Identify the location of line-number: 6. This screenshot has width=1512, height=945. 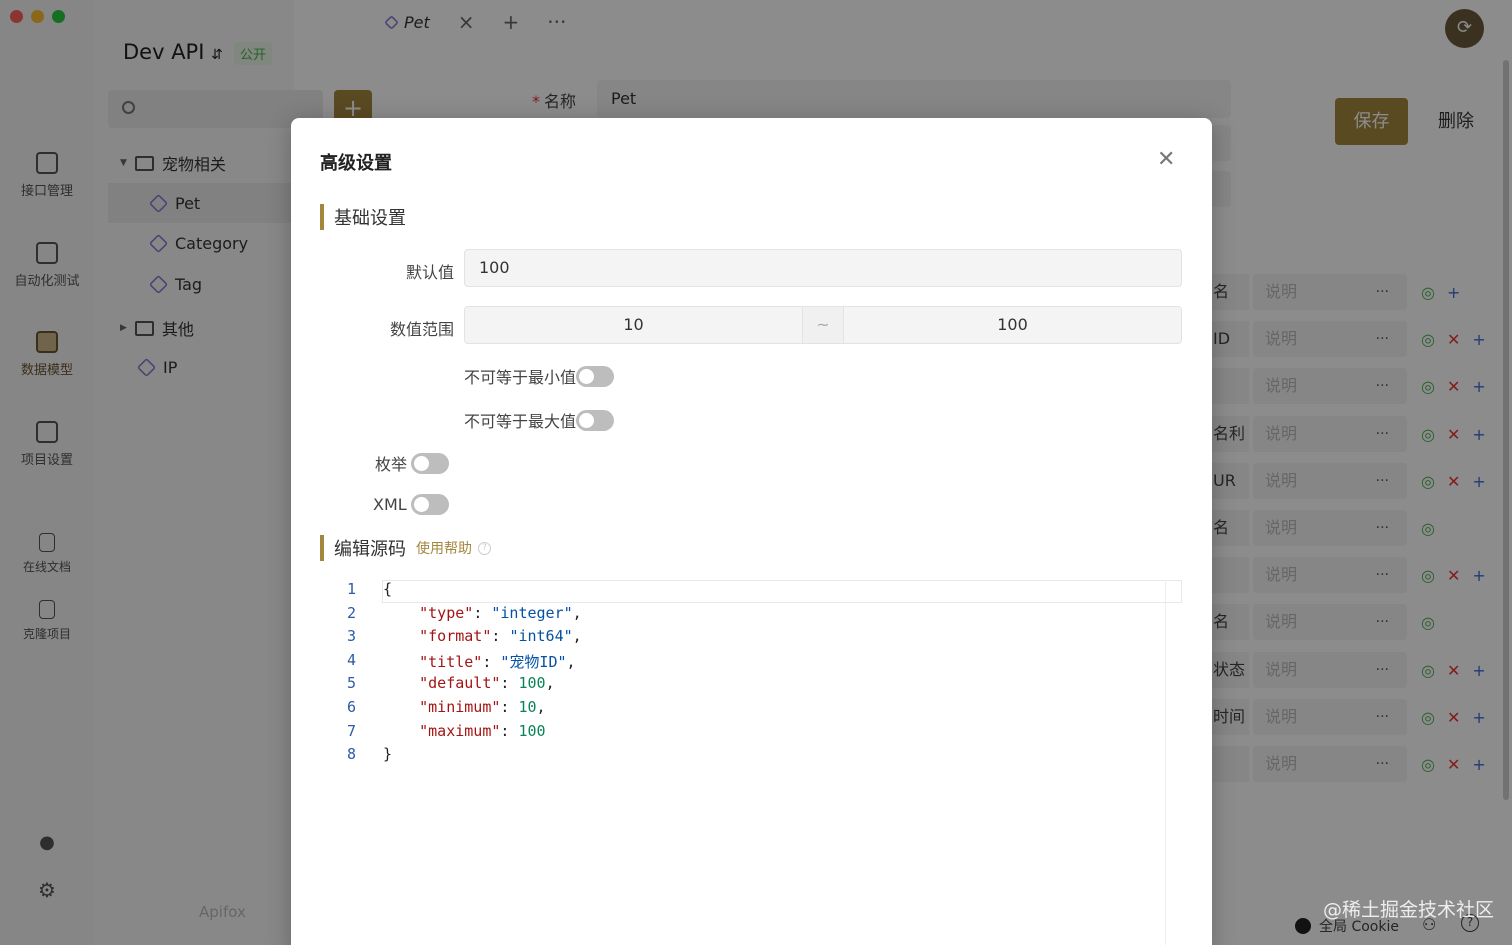
(351, 707).